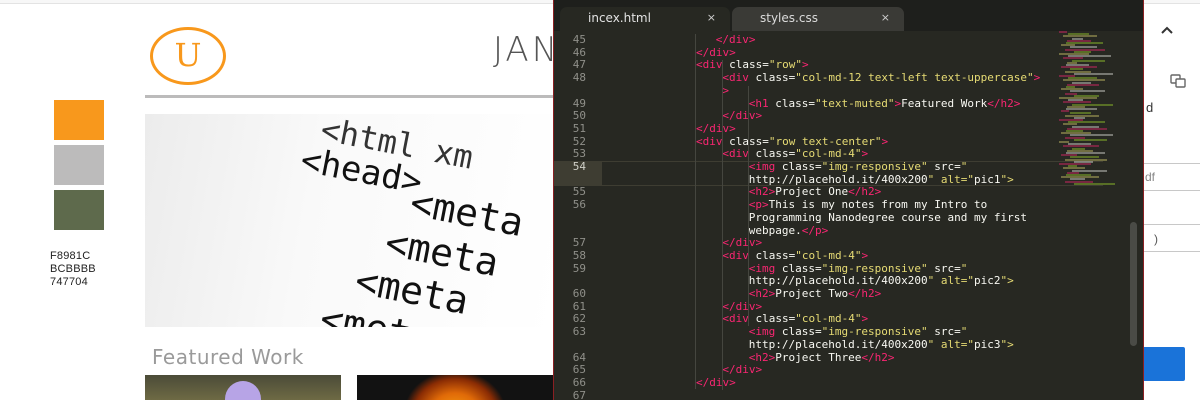  I want to click on line-number: 60, so click(579, 293).